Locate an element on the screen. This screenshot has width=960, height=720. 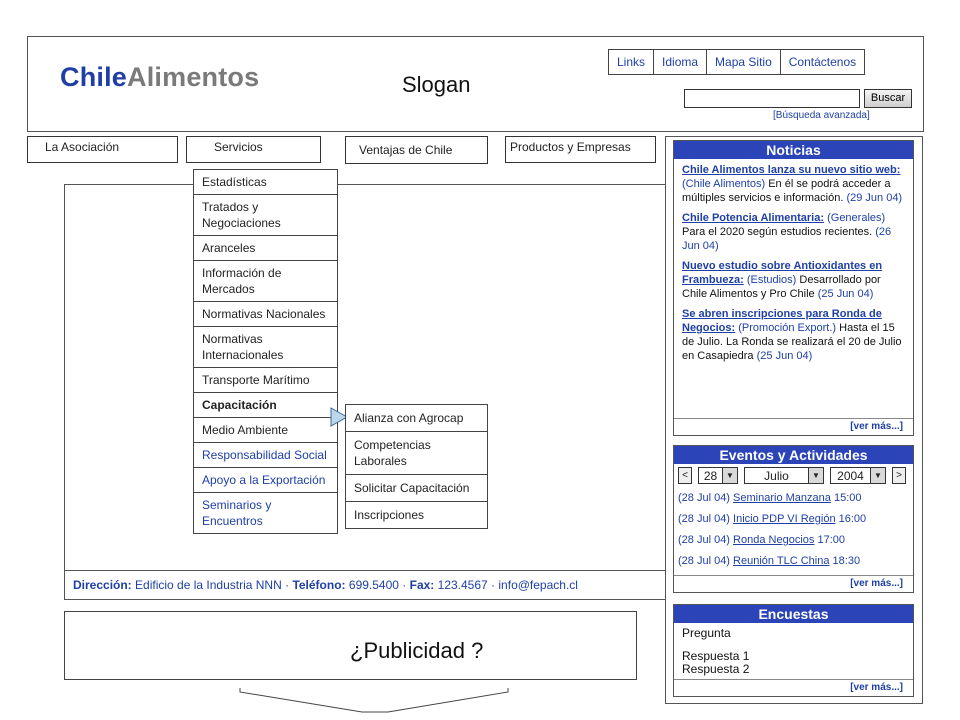
toplink-mapa-sitio: Mapa Sitio is located at coordinates (744, 62).